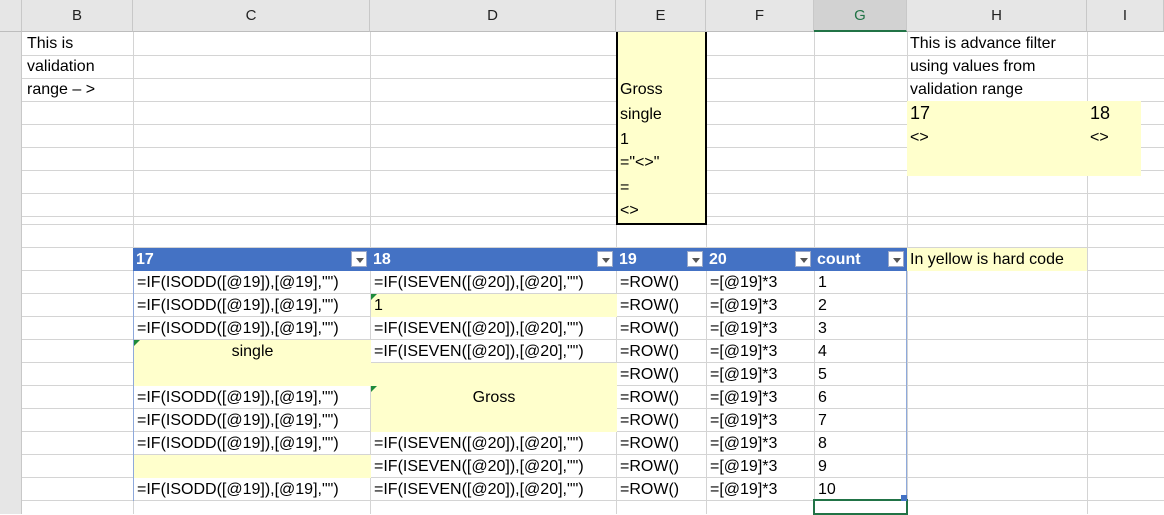 Image resolution: width=1164 pixels, height=515 pixels. I want to click on table-header-label: 17, so click(145, 259).